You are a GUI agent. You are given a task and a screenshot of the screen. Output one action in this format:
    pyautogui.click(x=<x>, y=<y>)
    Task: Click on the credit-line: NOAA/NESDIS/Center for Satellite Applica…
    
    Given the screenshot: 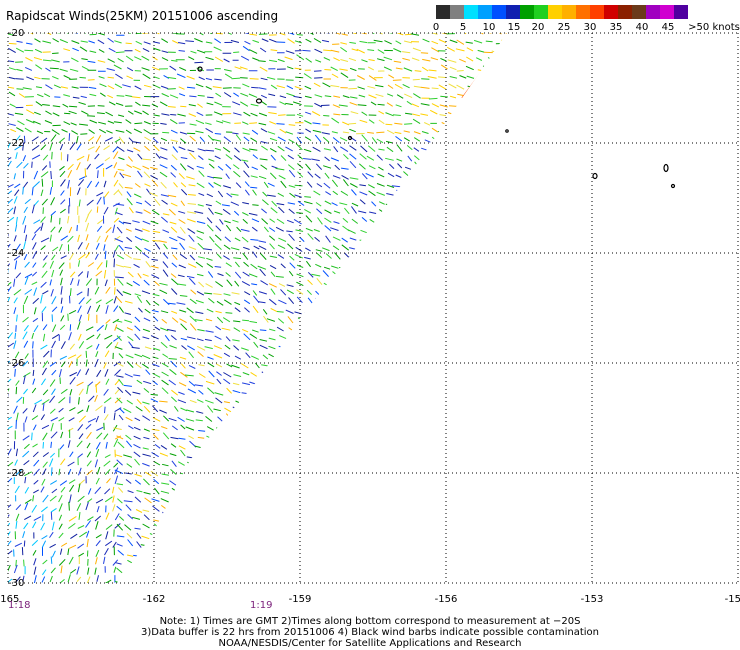 What is the action you would take?
    pyautogui.click(x=370, y=643)
    